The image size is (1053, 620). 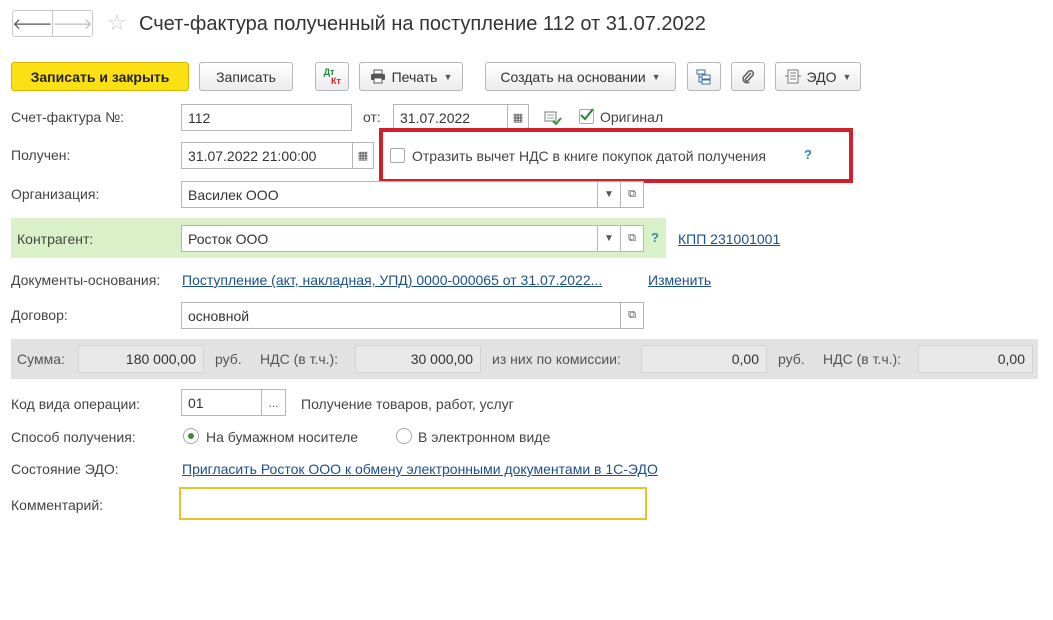 What do you see at coordinates (389, 238) in the screenshot?
I see `counterparty-input: Росток ООО` at bounding box center [389, 238].